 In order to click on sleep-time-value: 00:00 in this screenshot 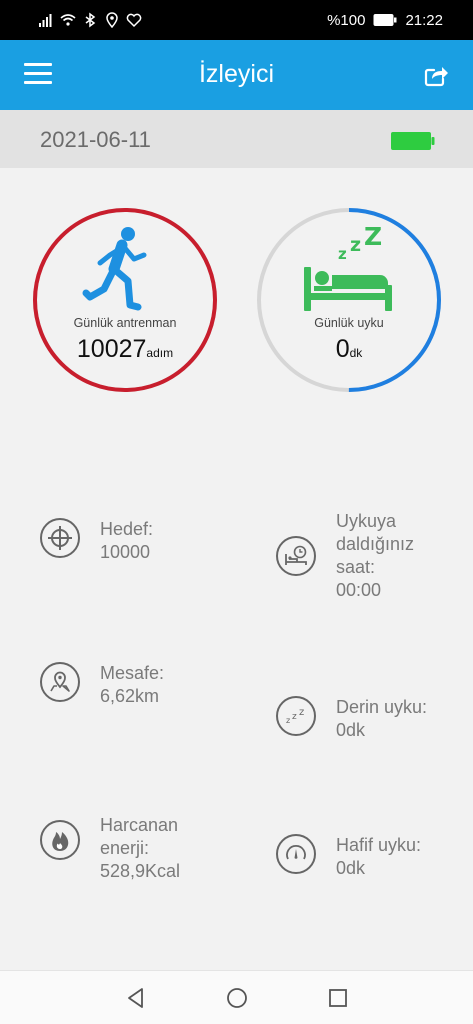, I will do `click(359, 590)`.